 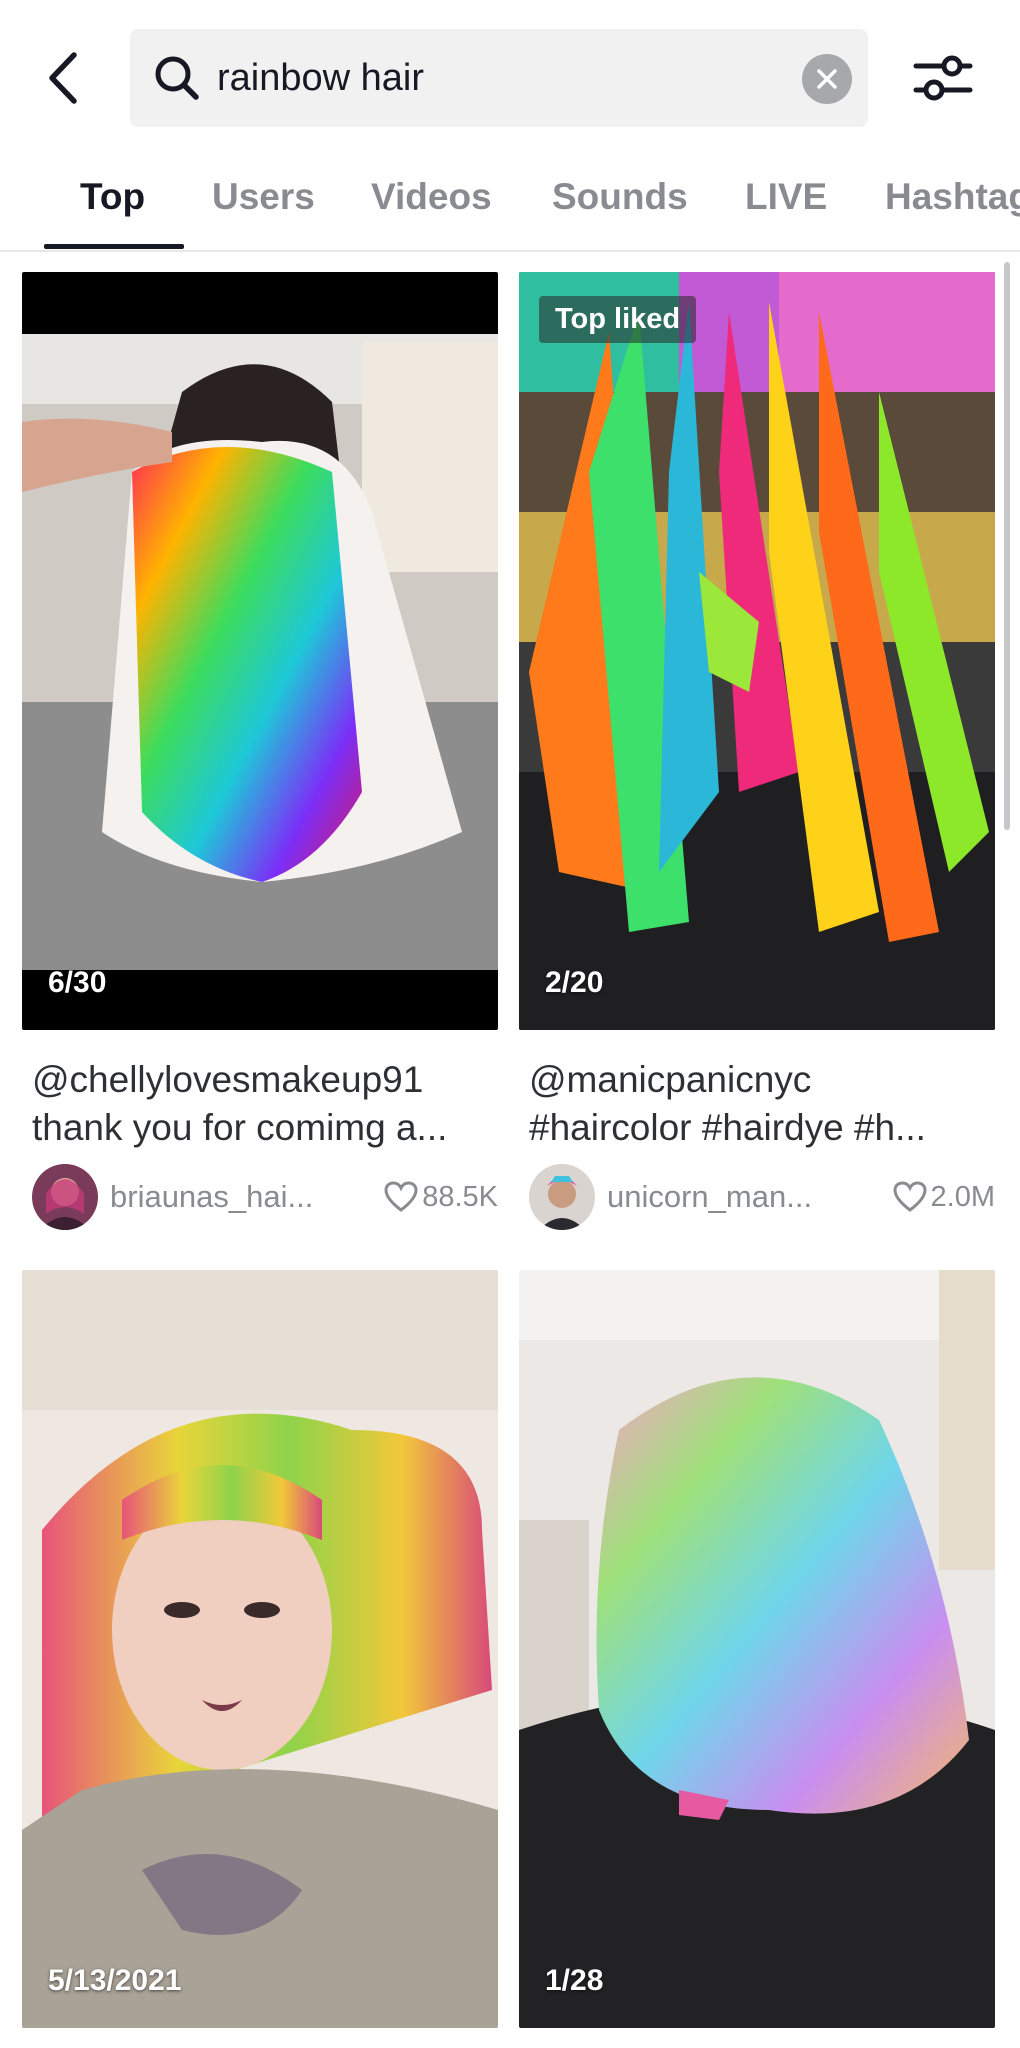 I want to click on chevron-left-icon, so click(x=63, y=78).